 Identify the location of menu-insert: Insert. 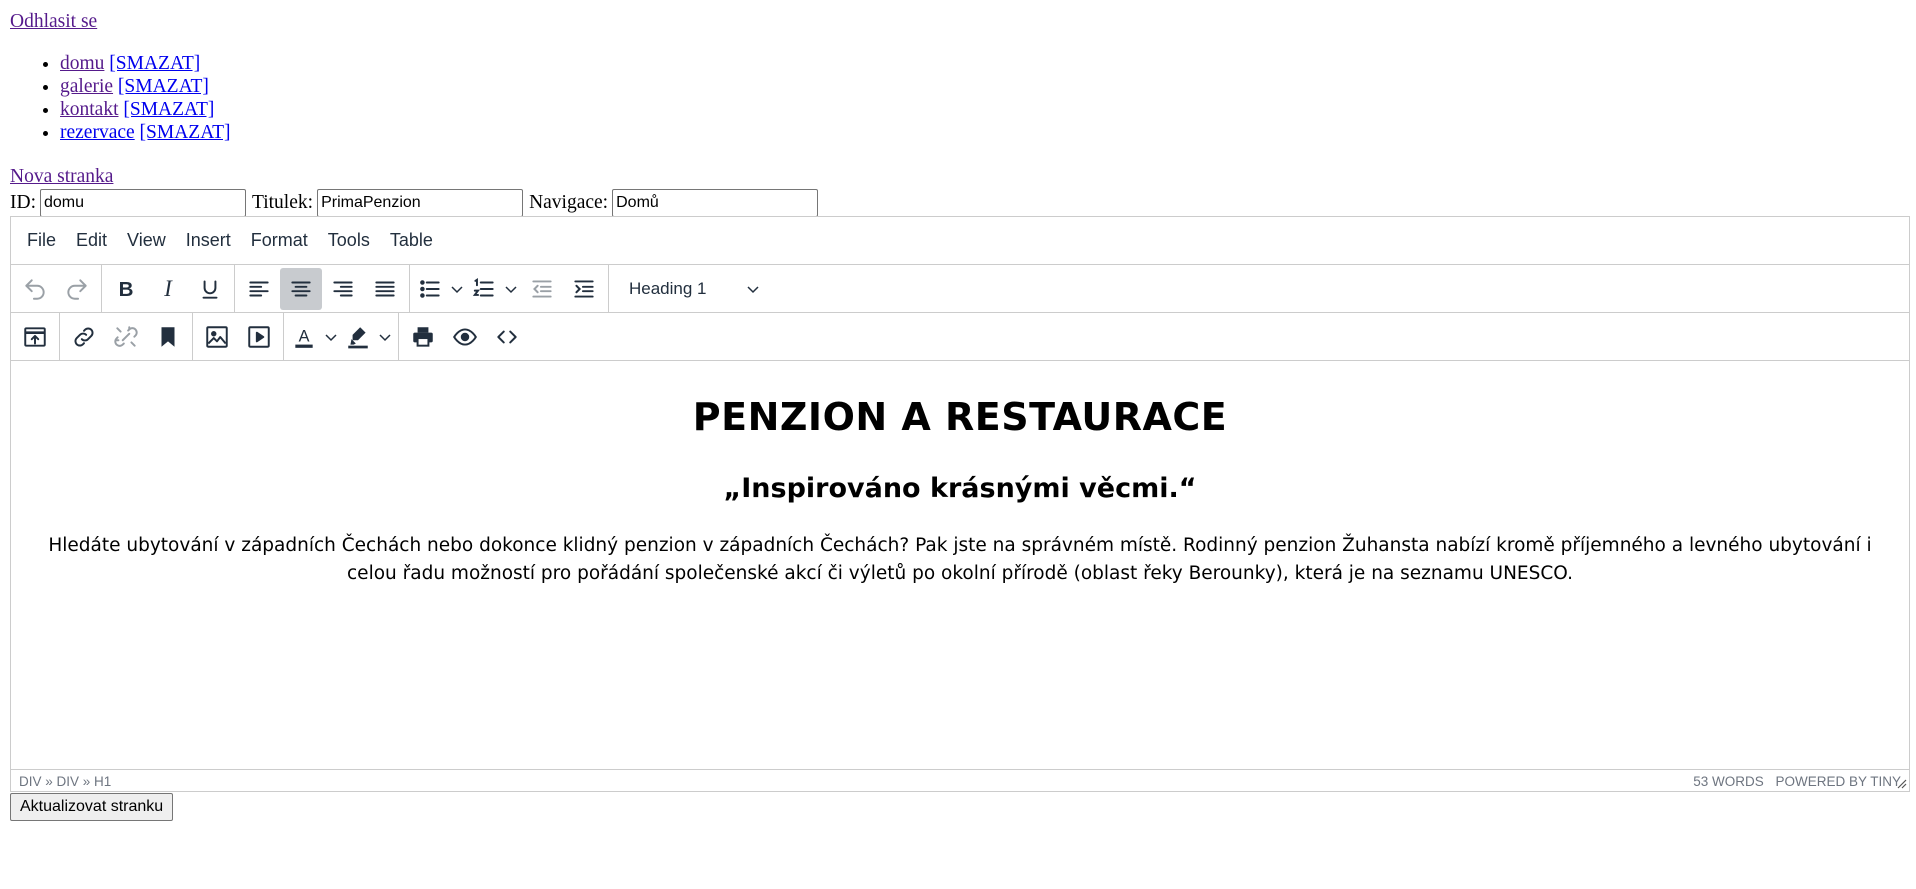
(208, 240).